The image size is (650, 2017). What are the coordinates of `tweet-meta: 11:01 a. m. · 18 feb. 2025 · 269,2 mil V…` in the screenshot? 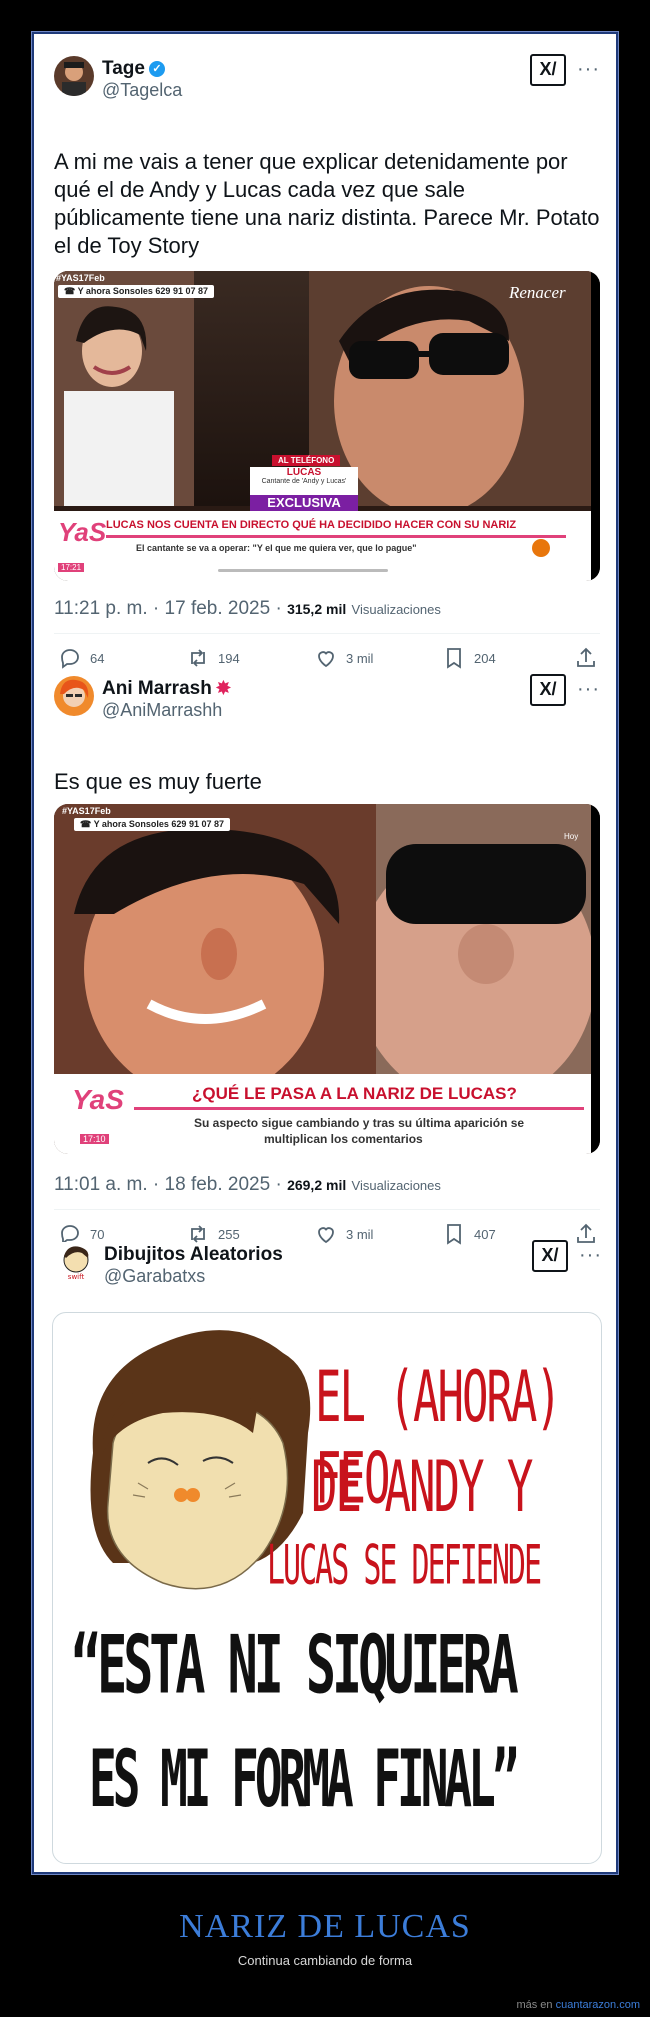 It's located at (247, 1185).